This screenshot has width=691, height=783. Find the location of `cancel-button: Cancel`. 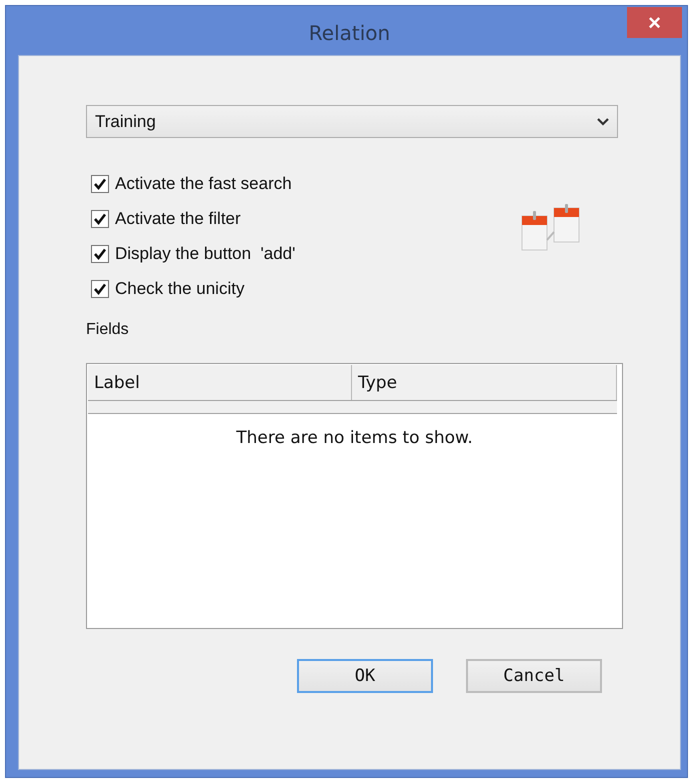

cancel-button: Cancel is located at coordinates (534, 676).